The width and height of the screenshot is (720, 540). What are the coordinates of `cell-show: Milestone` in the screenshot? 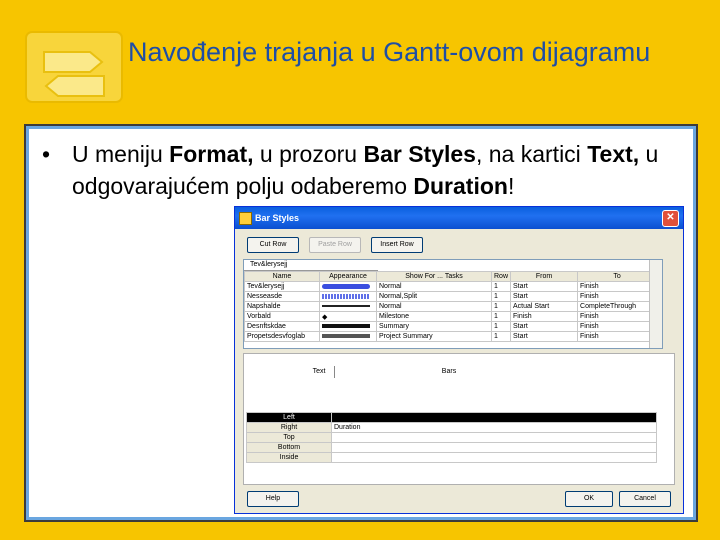 It's located at (434, 316).